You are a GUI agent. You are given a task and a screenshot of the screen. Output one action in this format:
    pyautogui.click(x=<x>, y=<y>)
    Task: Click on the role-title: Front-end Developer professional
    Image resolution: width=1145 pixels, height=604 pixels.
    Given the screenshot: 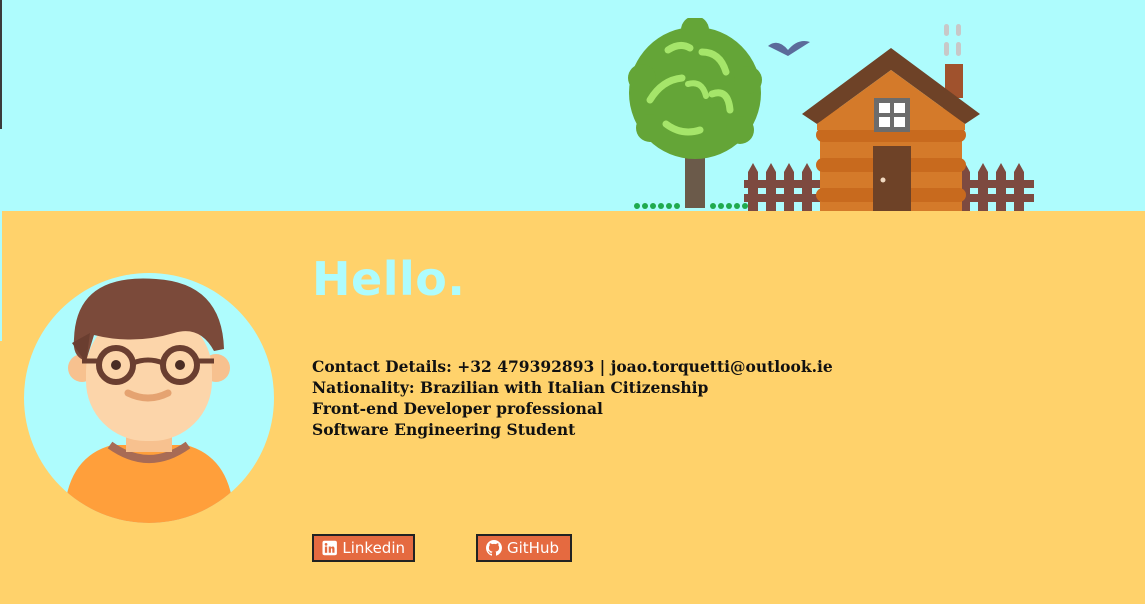 What is the action you would take?
    pyautogui.click(x=457, y=408)
    